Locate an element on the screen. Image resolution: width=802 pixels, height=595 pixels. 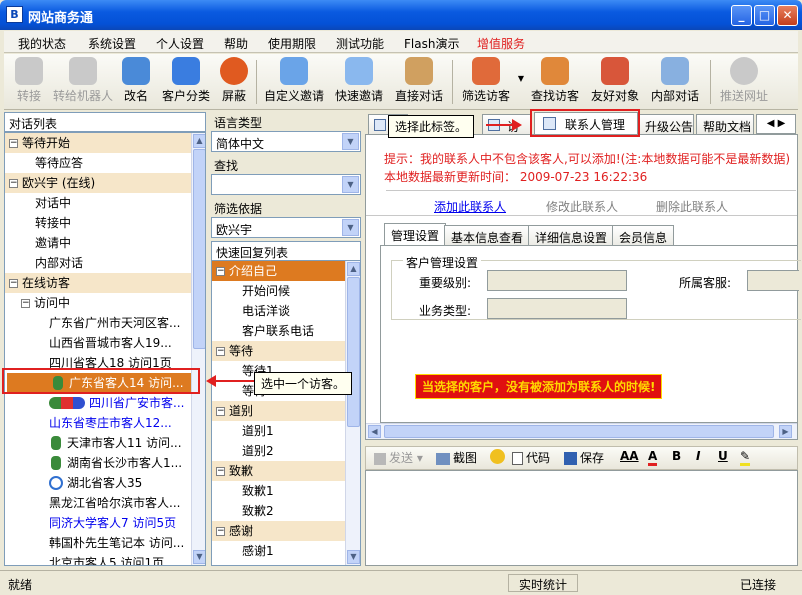
transfer-robot-button: 转给机器人 is located at coordinates (83, 80).